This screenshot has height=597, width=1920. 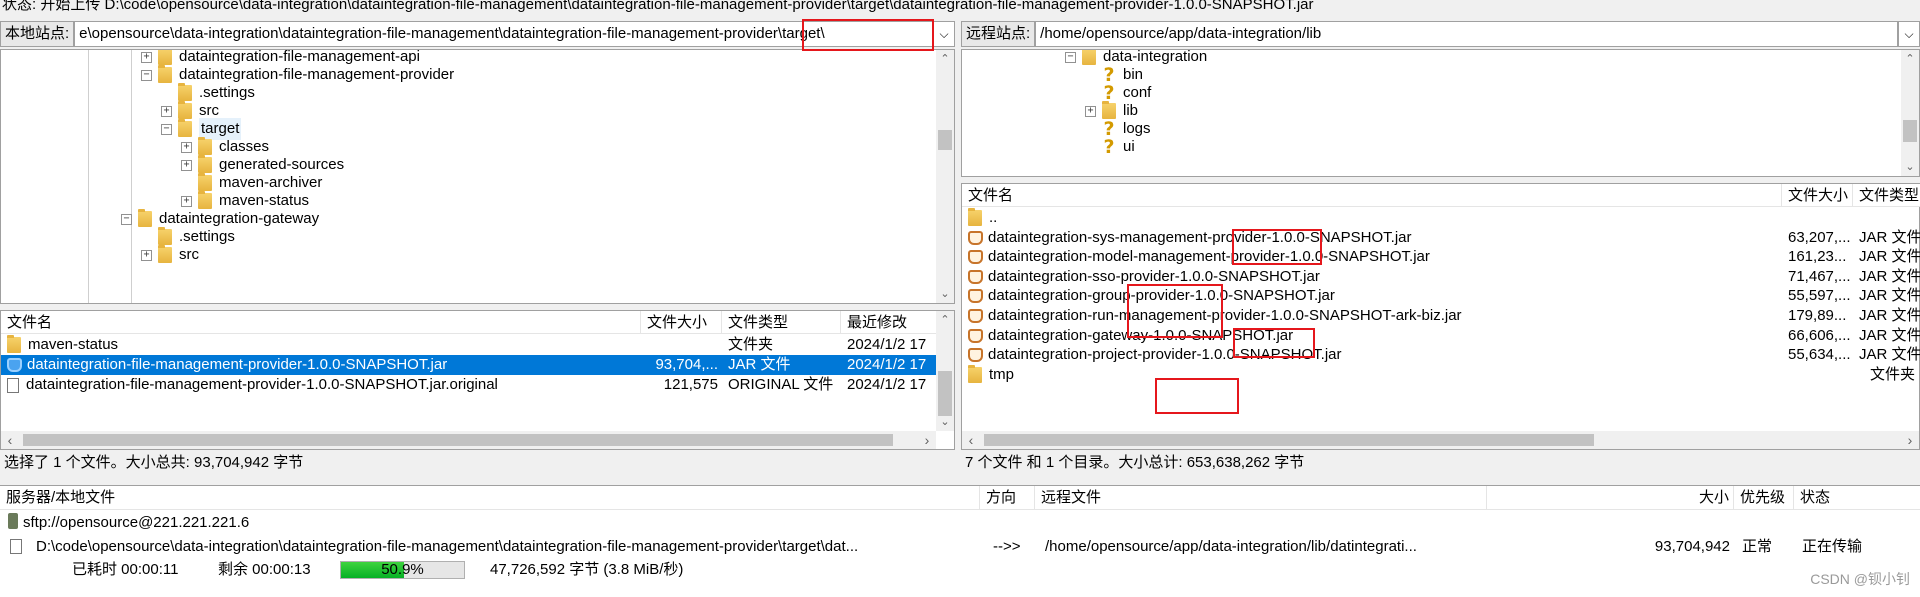 What do you see at coordinates (468, 440) in the screenshot?
I see `local-list-hscrollbar: ‹ ›` at bounding box center [468, 440].